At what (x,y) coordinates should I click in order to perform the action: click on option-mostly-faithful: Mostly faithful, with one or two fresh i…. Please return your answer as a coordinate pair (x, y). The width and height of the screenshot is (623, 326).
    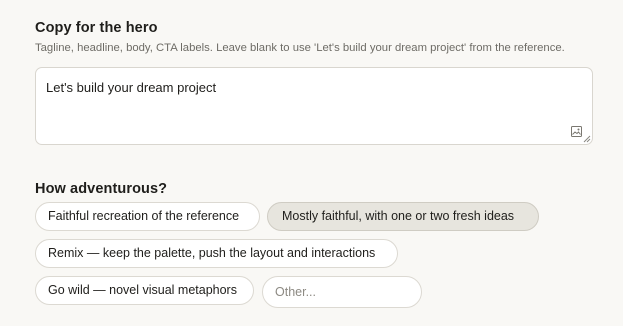
    Looking at the image, I should click on (403, 216).